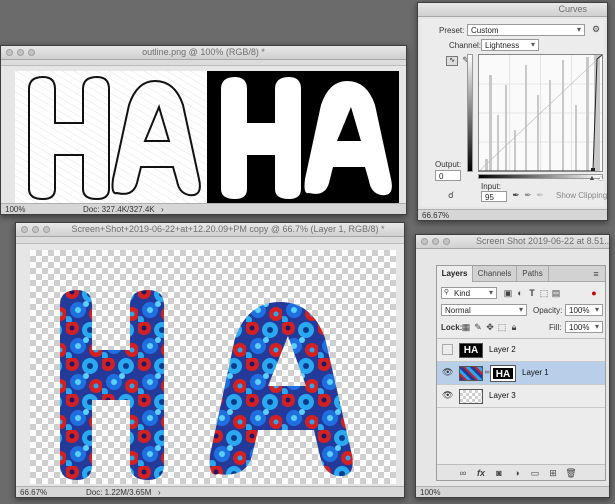 This screenshot has width=615, height=504. I want to click on filter-toggle-icon: ●, so click(594, 293).